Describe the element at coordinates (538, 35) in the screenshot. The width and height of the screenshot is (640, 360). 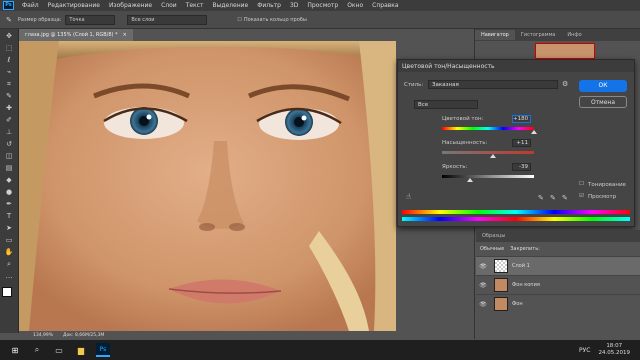
I see `tab-histogram: Гистограмма` at that location.